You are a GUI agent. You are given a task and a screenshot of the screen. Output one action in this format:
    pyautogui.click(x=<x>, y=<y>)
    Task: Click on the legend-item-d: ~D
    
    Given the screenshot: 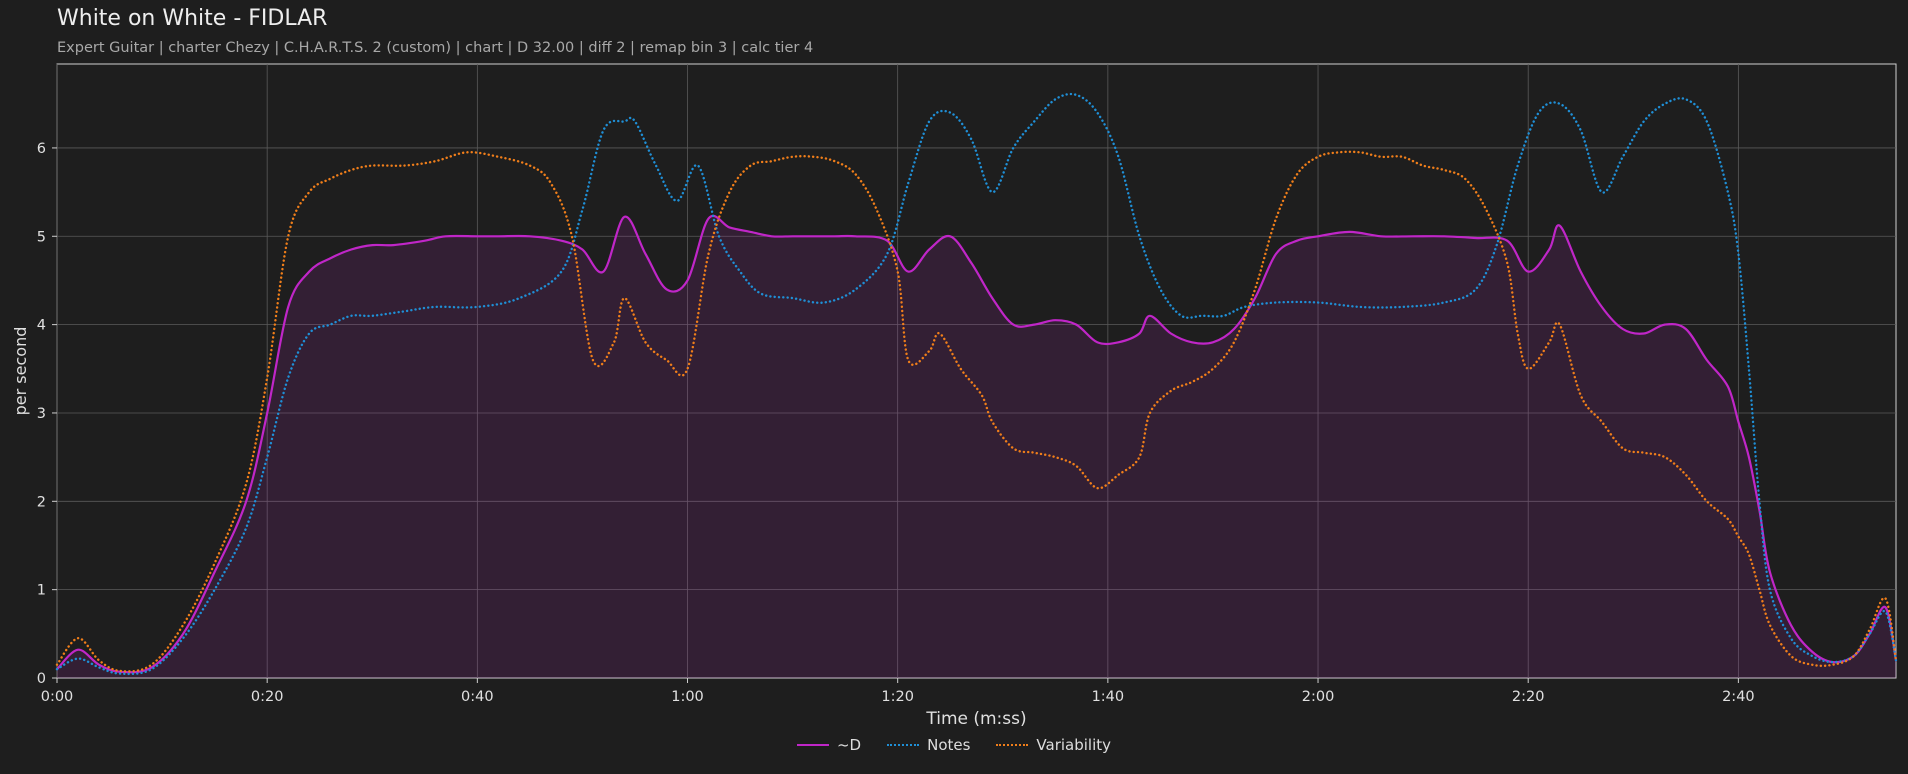 What is the action you would take?
    pyautogui.click(x=829, y=745)
    